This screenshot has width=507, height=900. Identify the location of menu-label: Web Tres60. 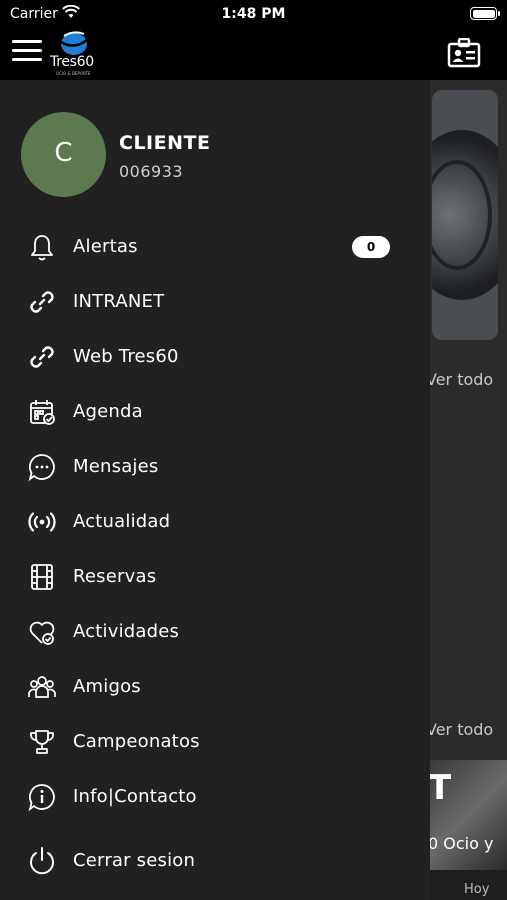
(126, 356).